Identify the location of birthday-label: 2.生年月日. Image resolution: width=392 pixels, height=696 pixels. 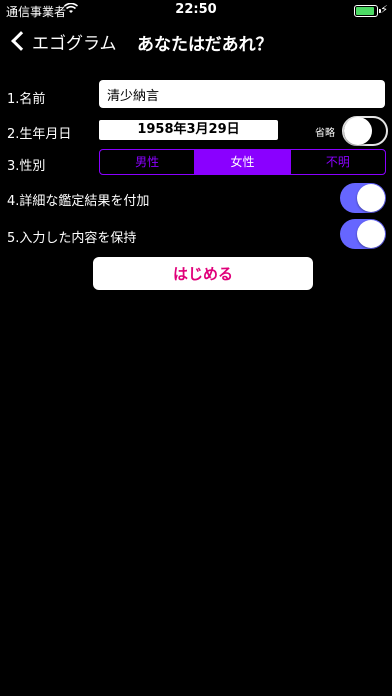
(39, 134).